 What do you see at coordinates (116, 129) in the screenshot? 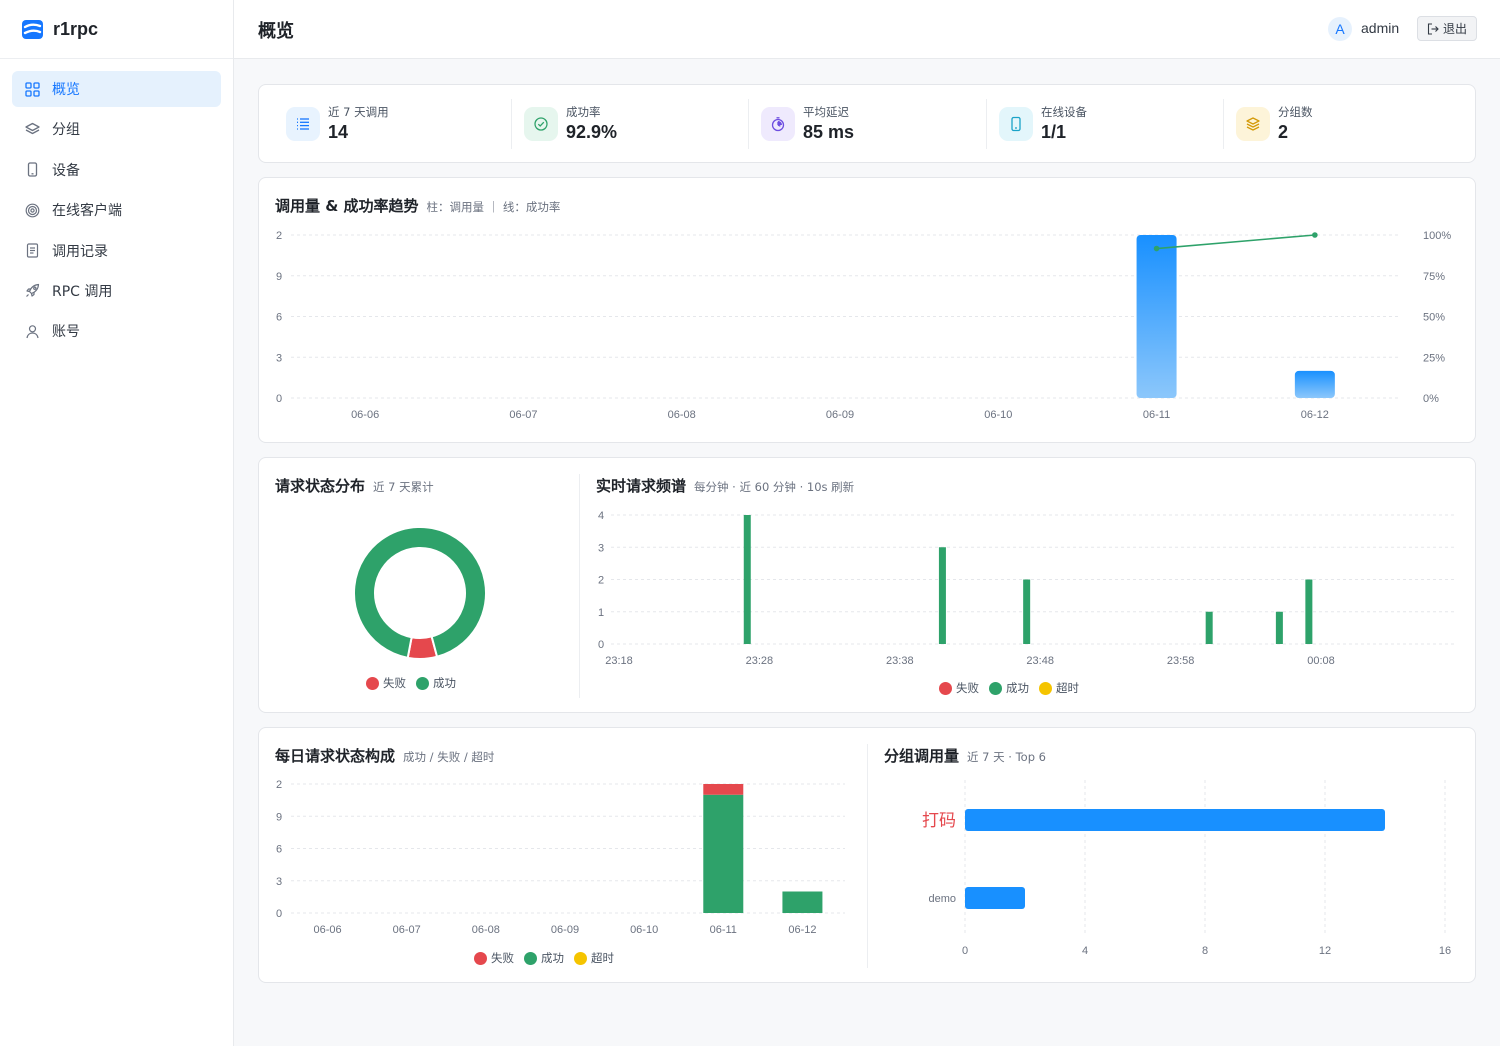
I see `sidebar-item-groups: 分组` at bounding box center [116, 129].